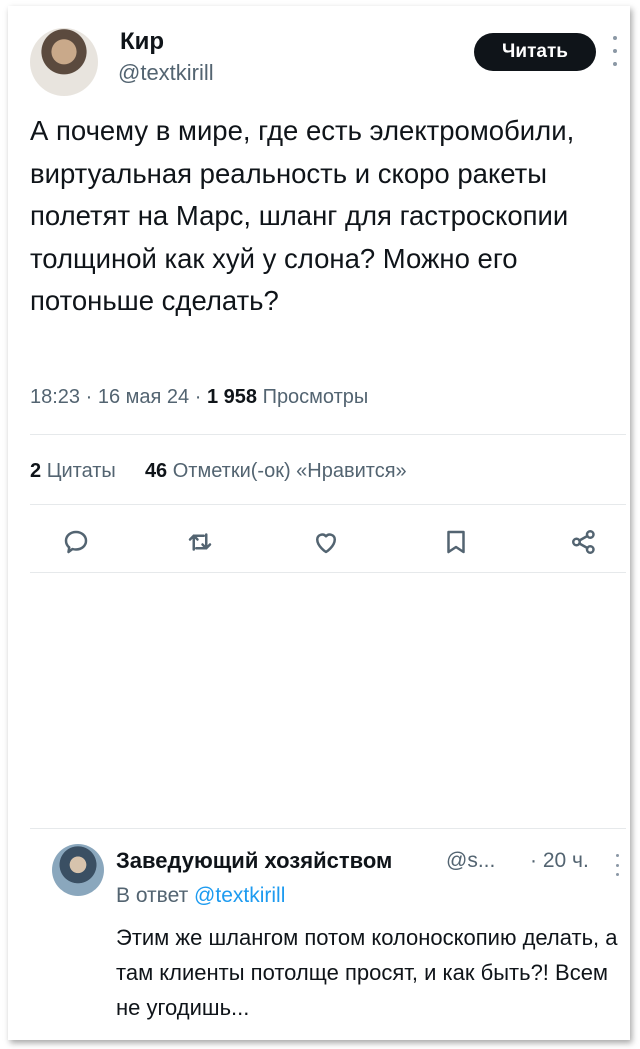 The image size is (640, 1049). What do you see at coordinates (152, 895) in the screenshot?
I see `reply-to-prefix: В ответ` at bounding box center [152, 895].